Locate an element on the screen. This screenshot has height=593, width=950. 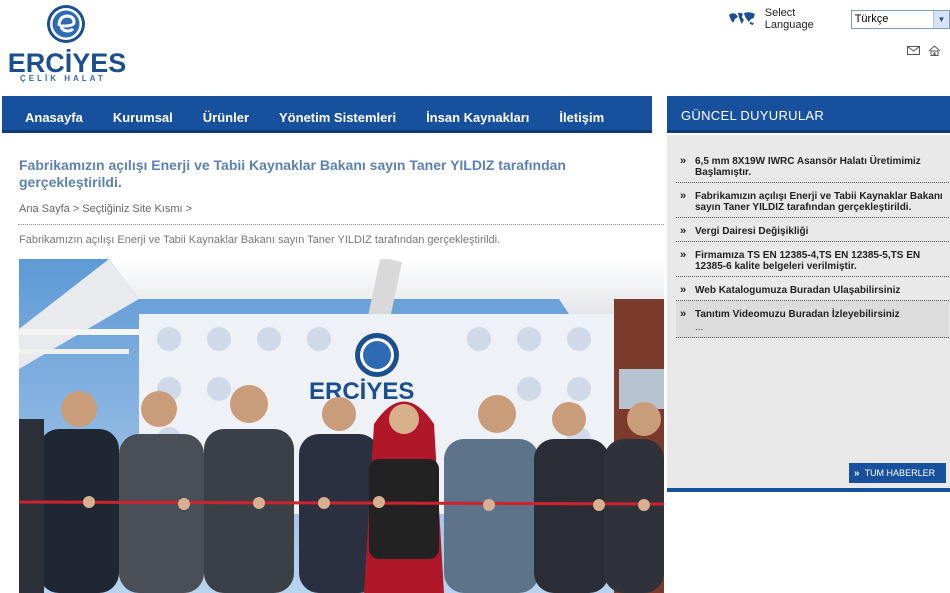
language-selector: Select Language Türkçe ▼ is located at coordinates (838, 19).